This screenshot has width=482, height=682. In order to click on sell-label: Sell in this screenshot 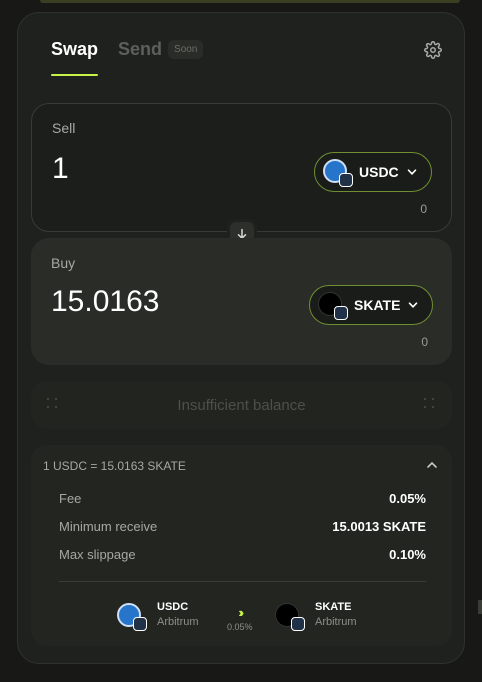, I will do `click(64, 128)`.